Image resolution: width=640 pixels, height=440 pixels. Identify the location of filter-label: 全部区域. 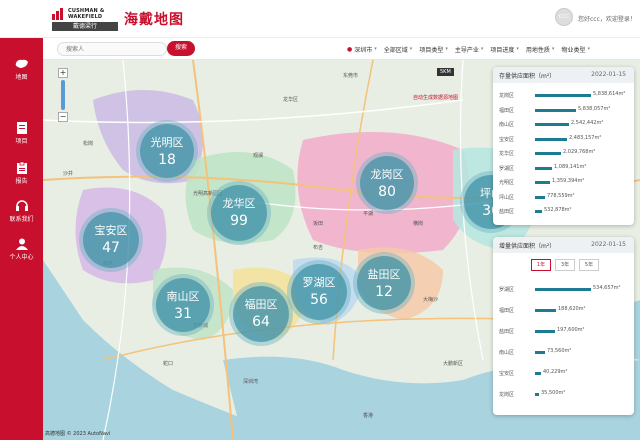
(395, 50).